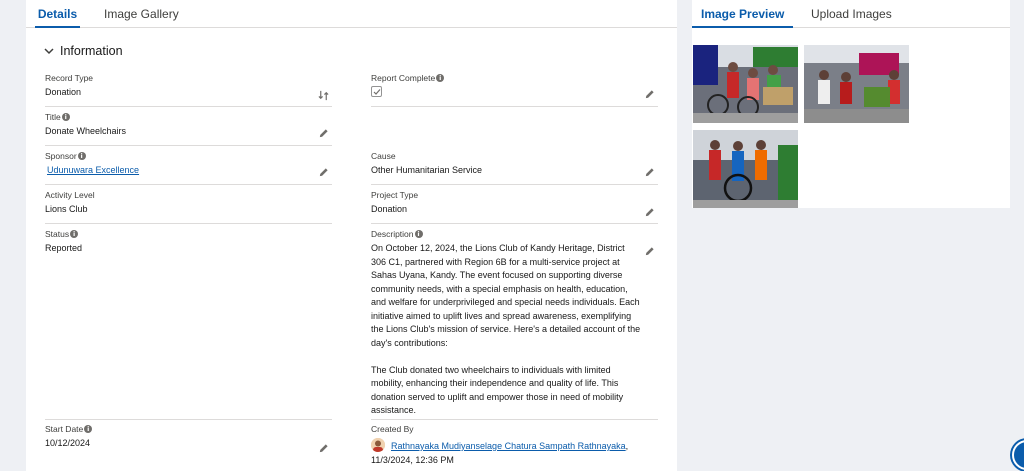 This screenshot has width=1024, height=471. I want to click on change-record-type-icon, so click(323, 95).